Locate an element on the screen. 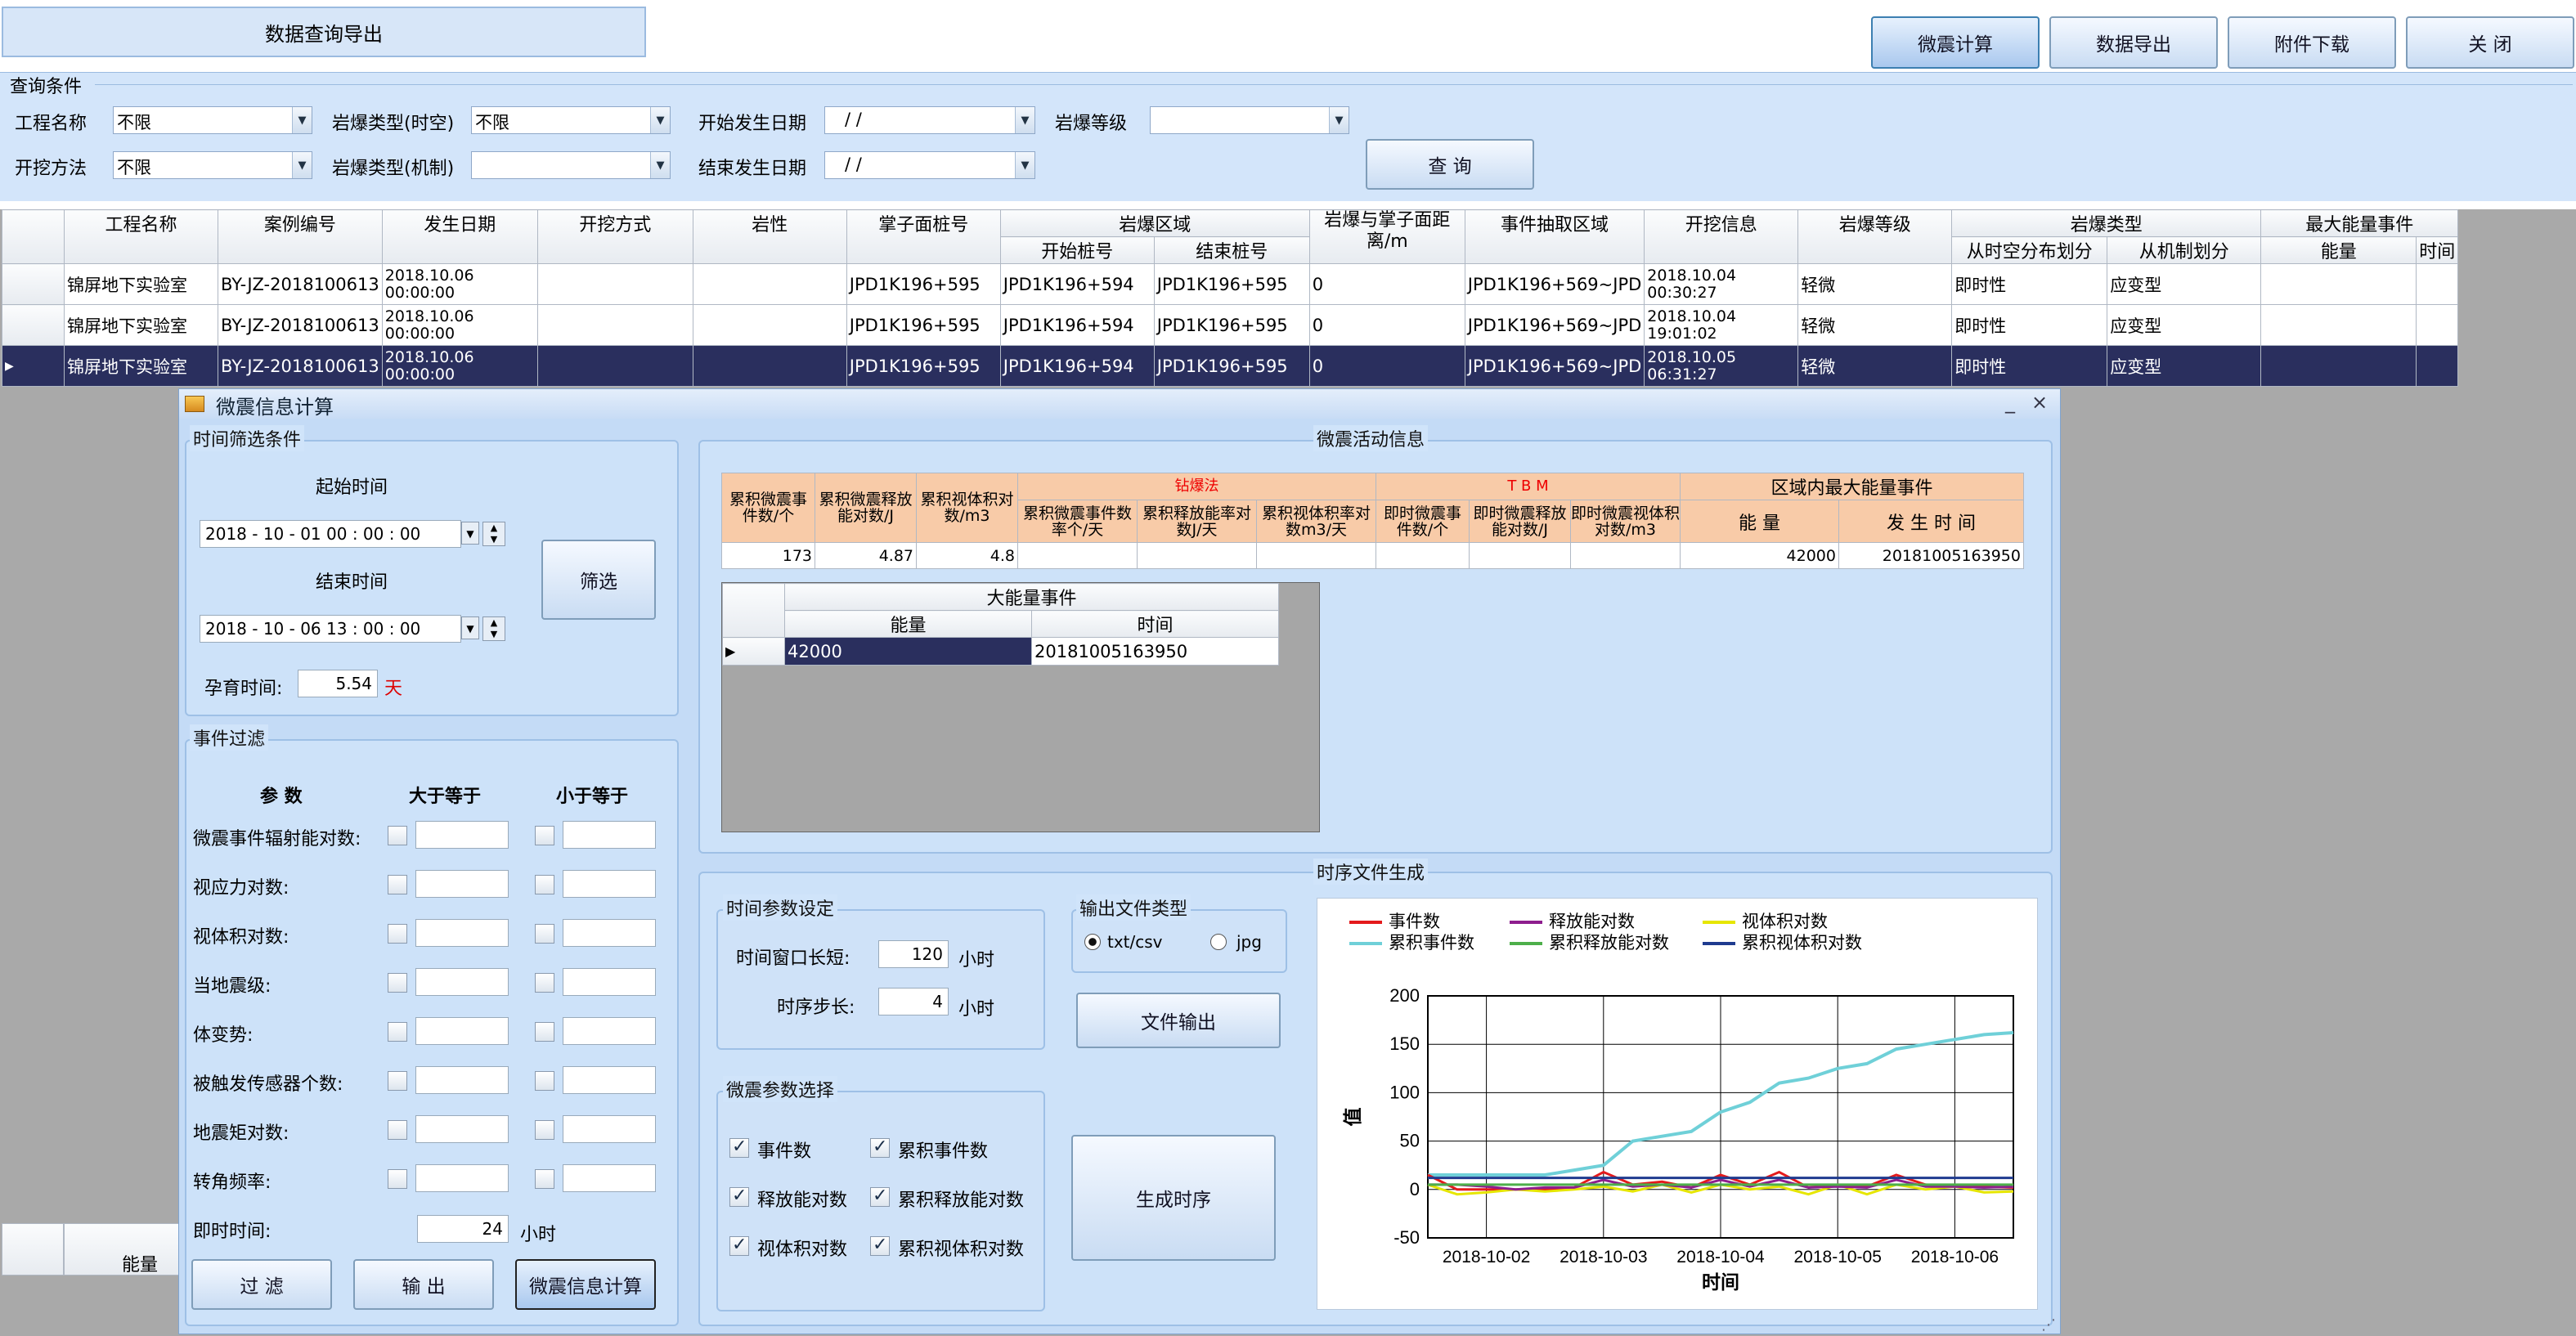 The width and height of the screenshot is (2576, 1336). big-col-energy: 能量 is located at coordinates (908, 624).